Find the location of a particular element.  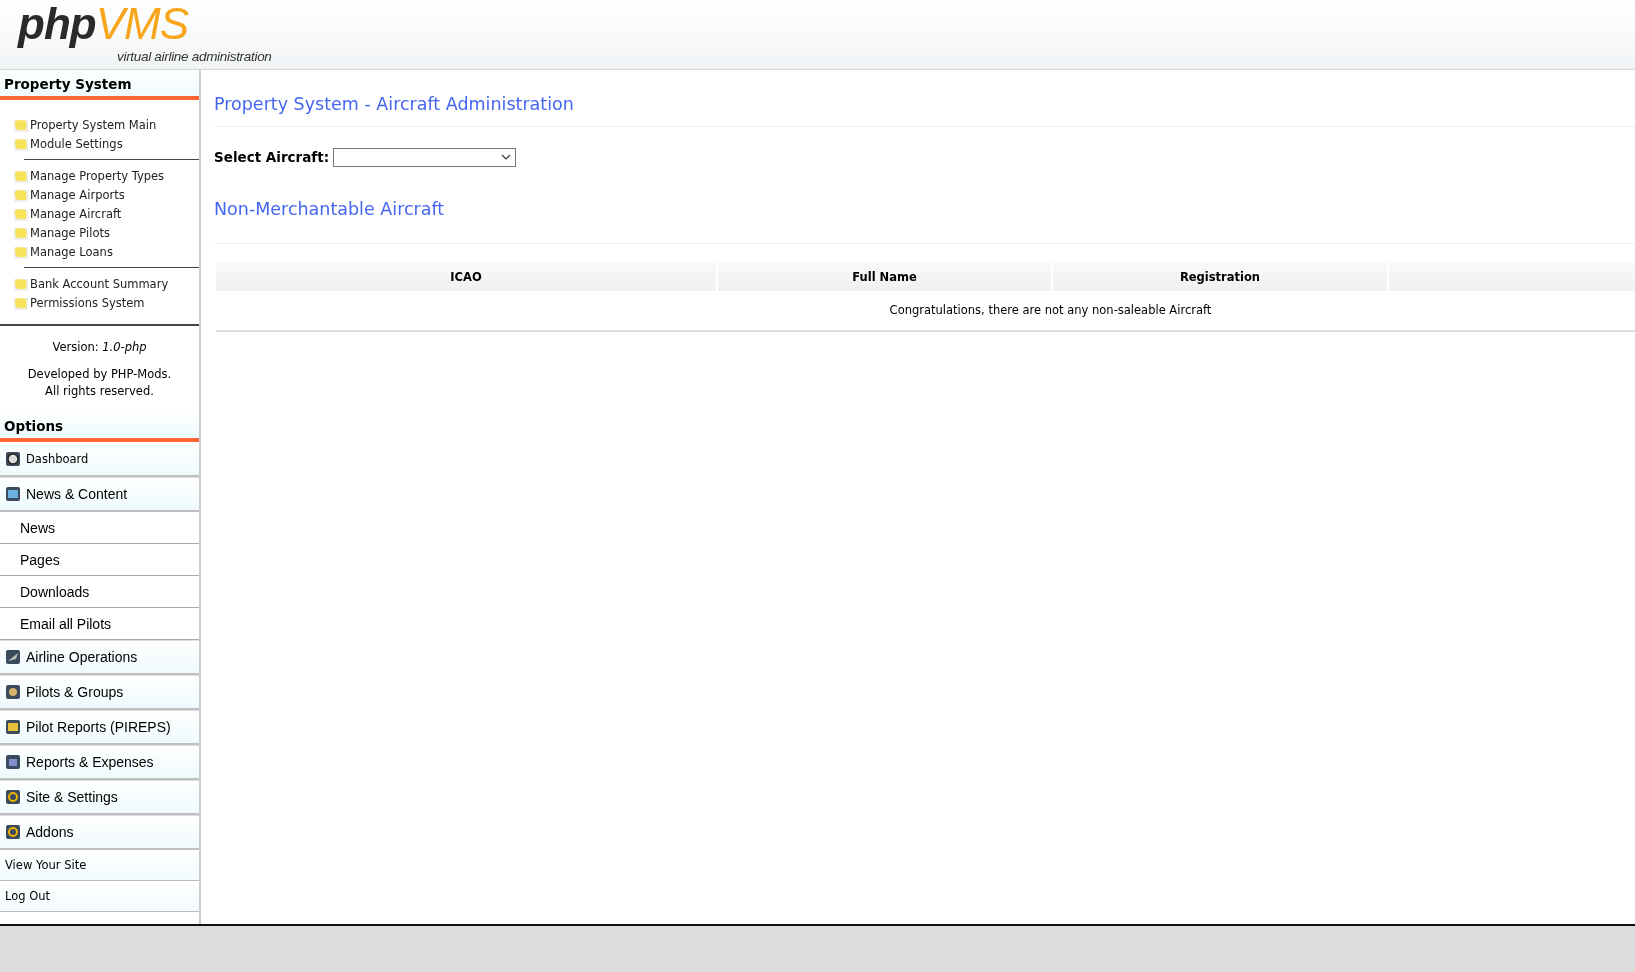

table-header-cell: ICAO is located at coordinates (466, 276).